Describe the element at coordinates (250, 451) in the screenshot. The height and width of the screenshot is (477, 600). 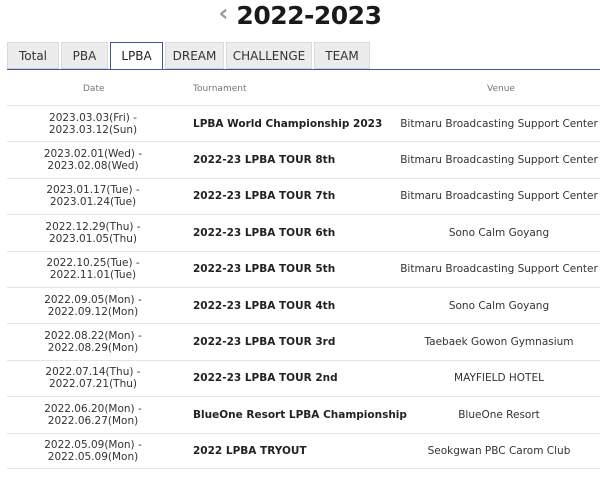
I see `row-tournament: 2022 LPBA TRYOUT` at that location.